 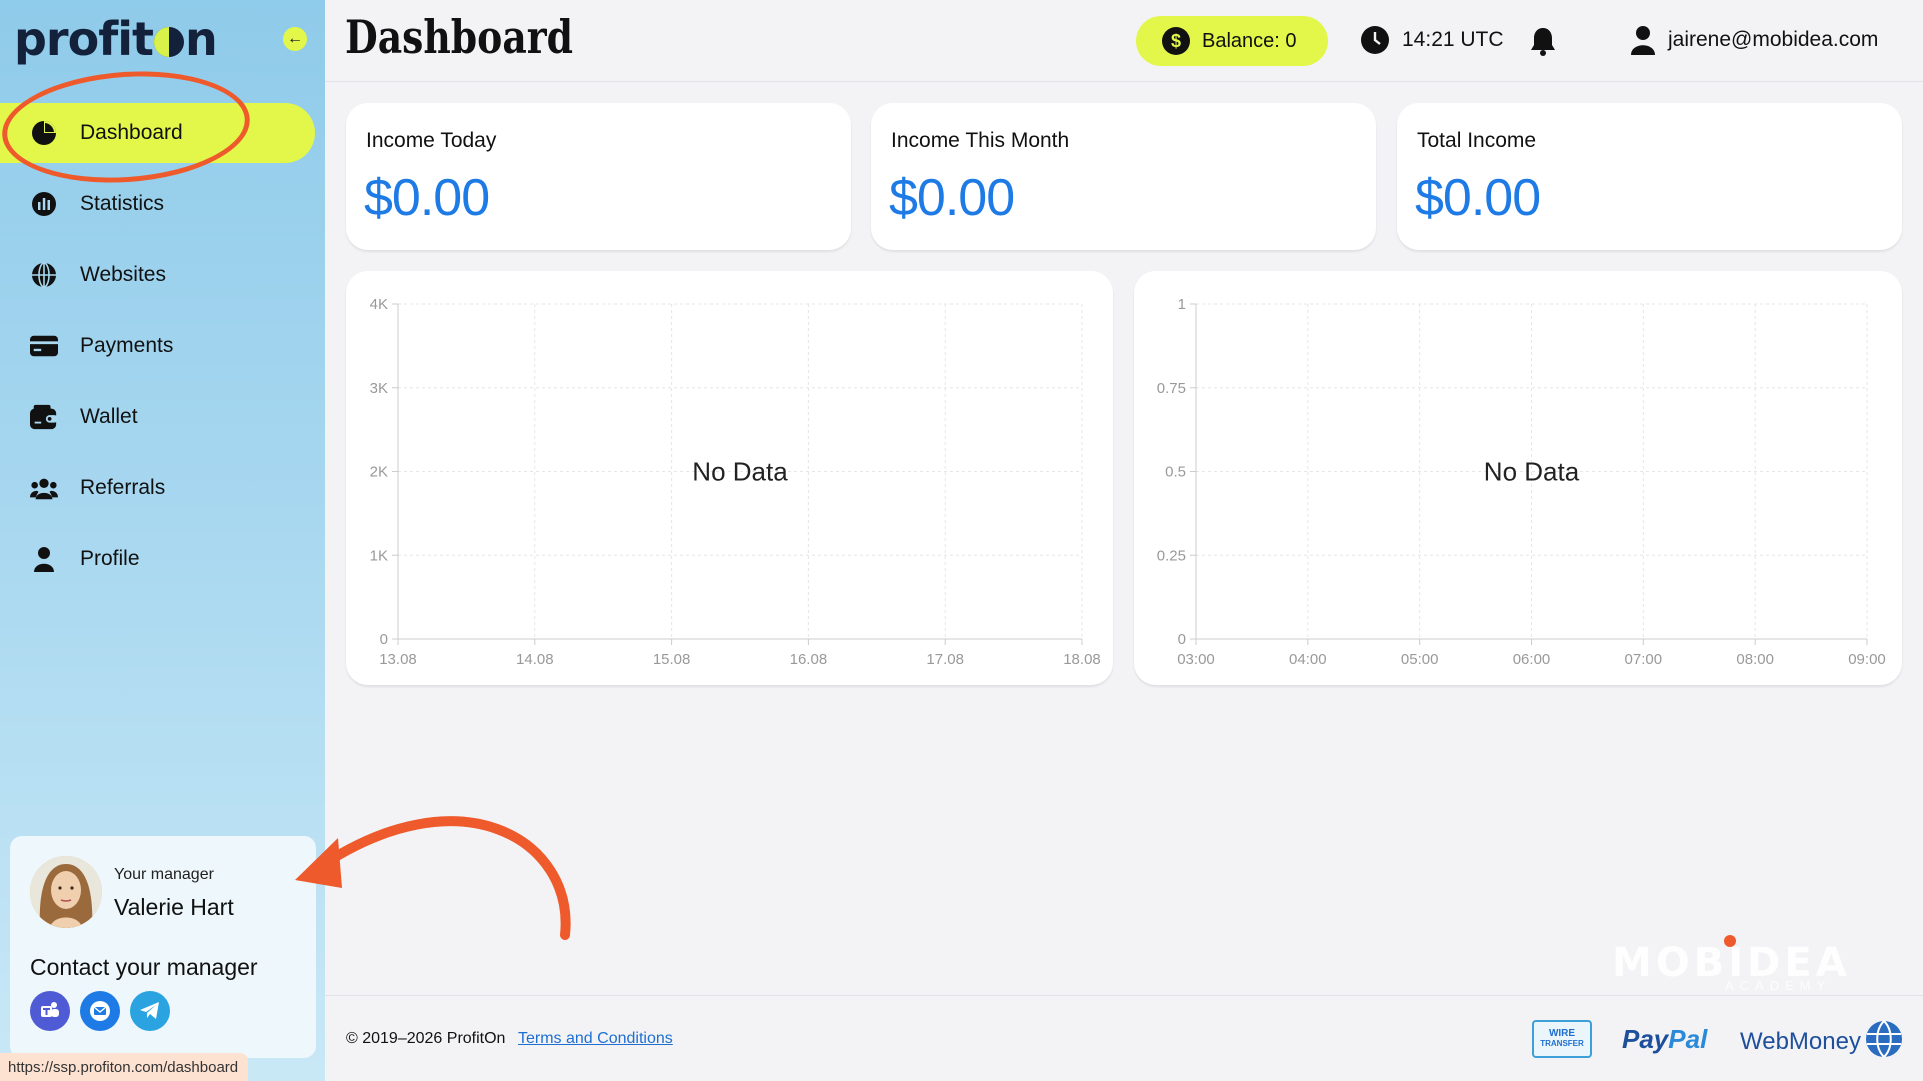 I want to click on manager-contact-icons, so click(x=100, y=1011).